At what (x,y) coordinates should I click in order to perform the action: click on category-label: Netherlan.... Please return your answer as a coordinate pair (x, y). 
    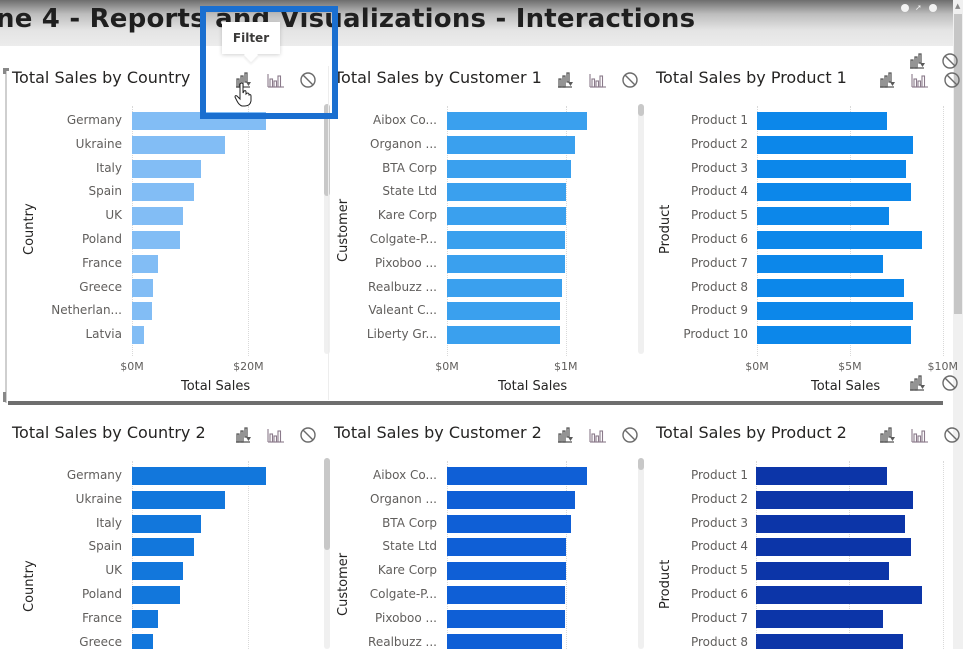
    Looking at the image, I should click on (65, 310).